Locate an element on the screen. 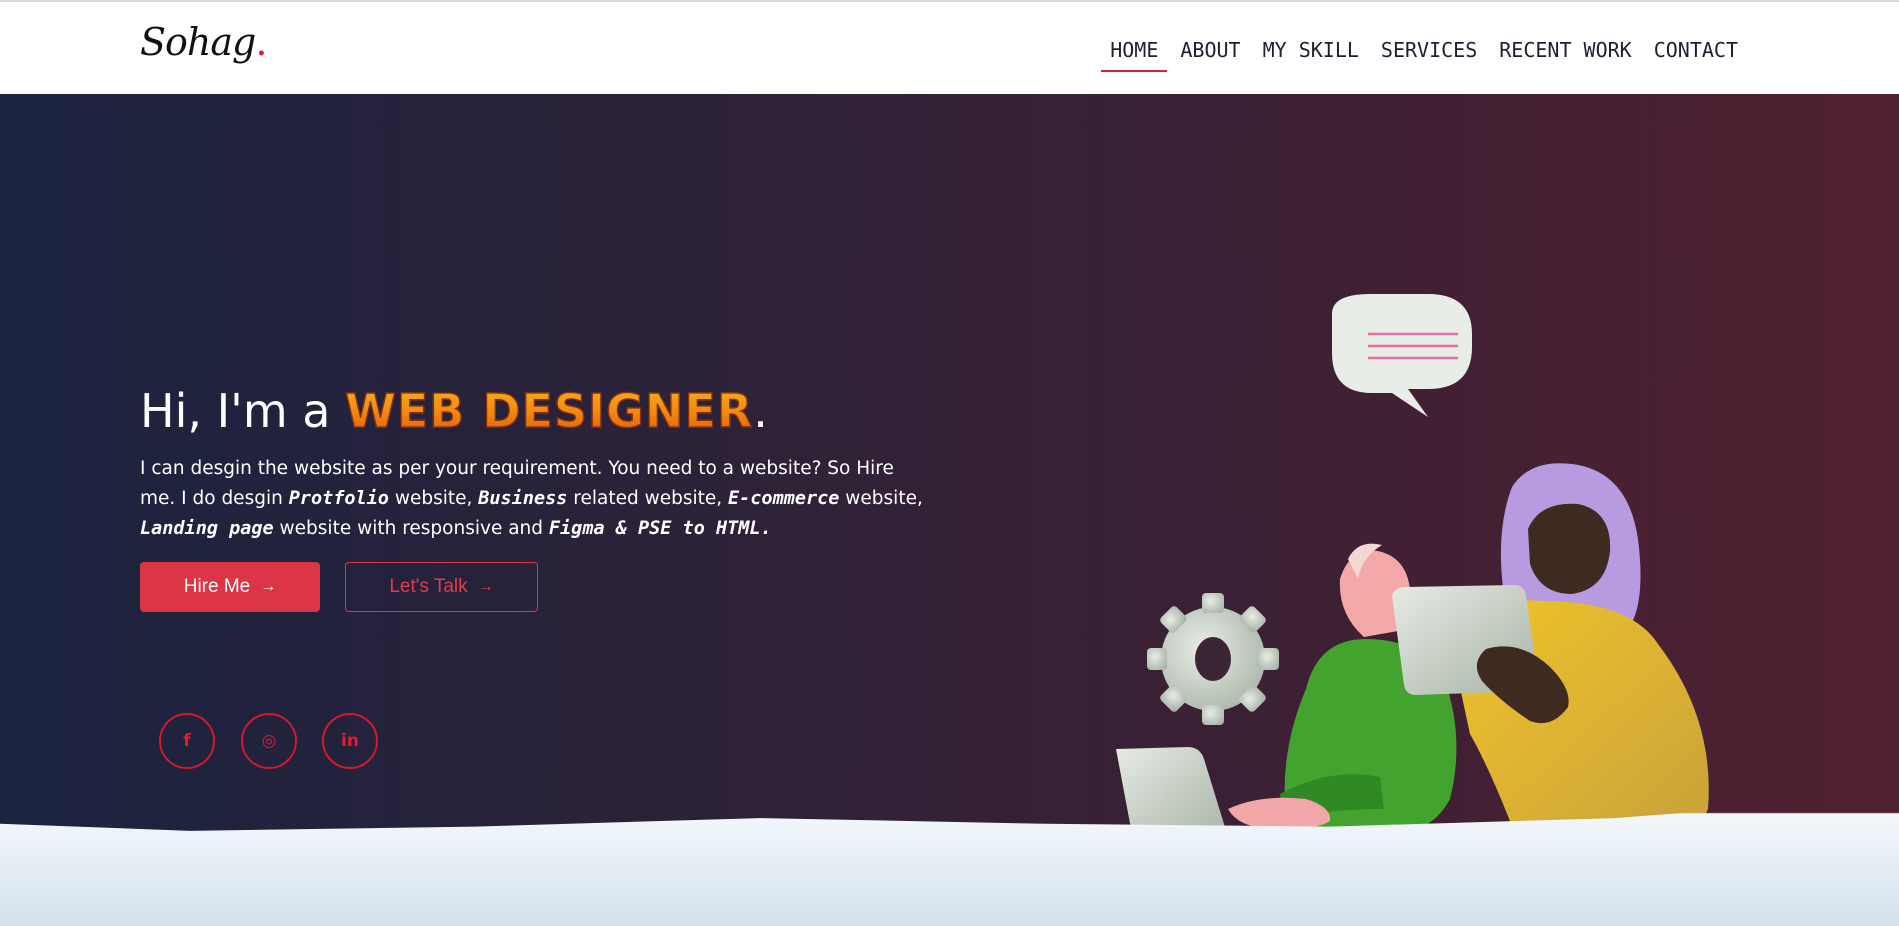  hero-greeting: Hi, I'm a is located at coordinates (243, 411).